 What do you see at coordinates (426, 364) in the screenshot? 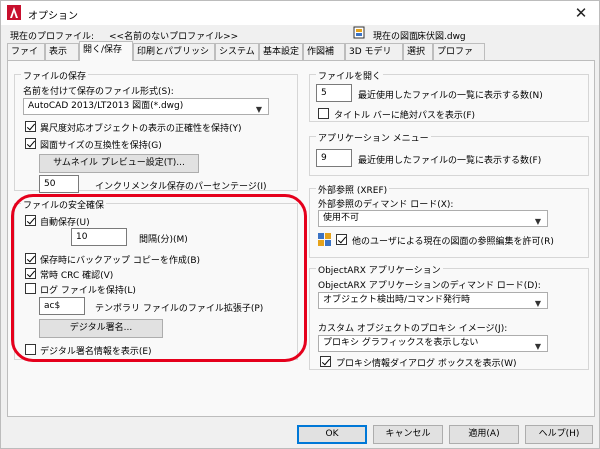
I see `proxy-info-dialog-label: プロキシ情報ダイアログ ボックスを表示(W)` at bounding box center [426, 364].